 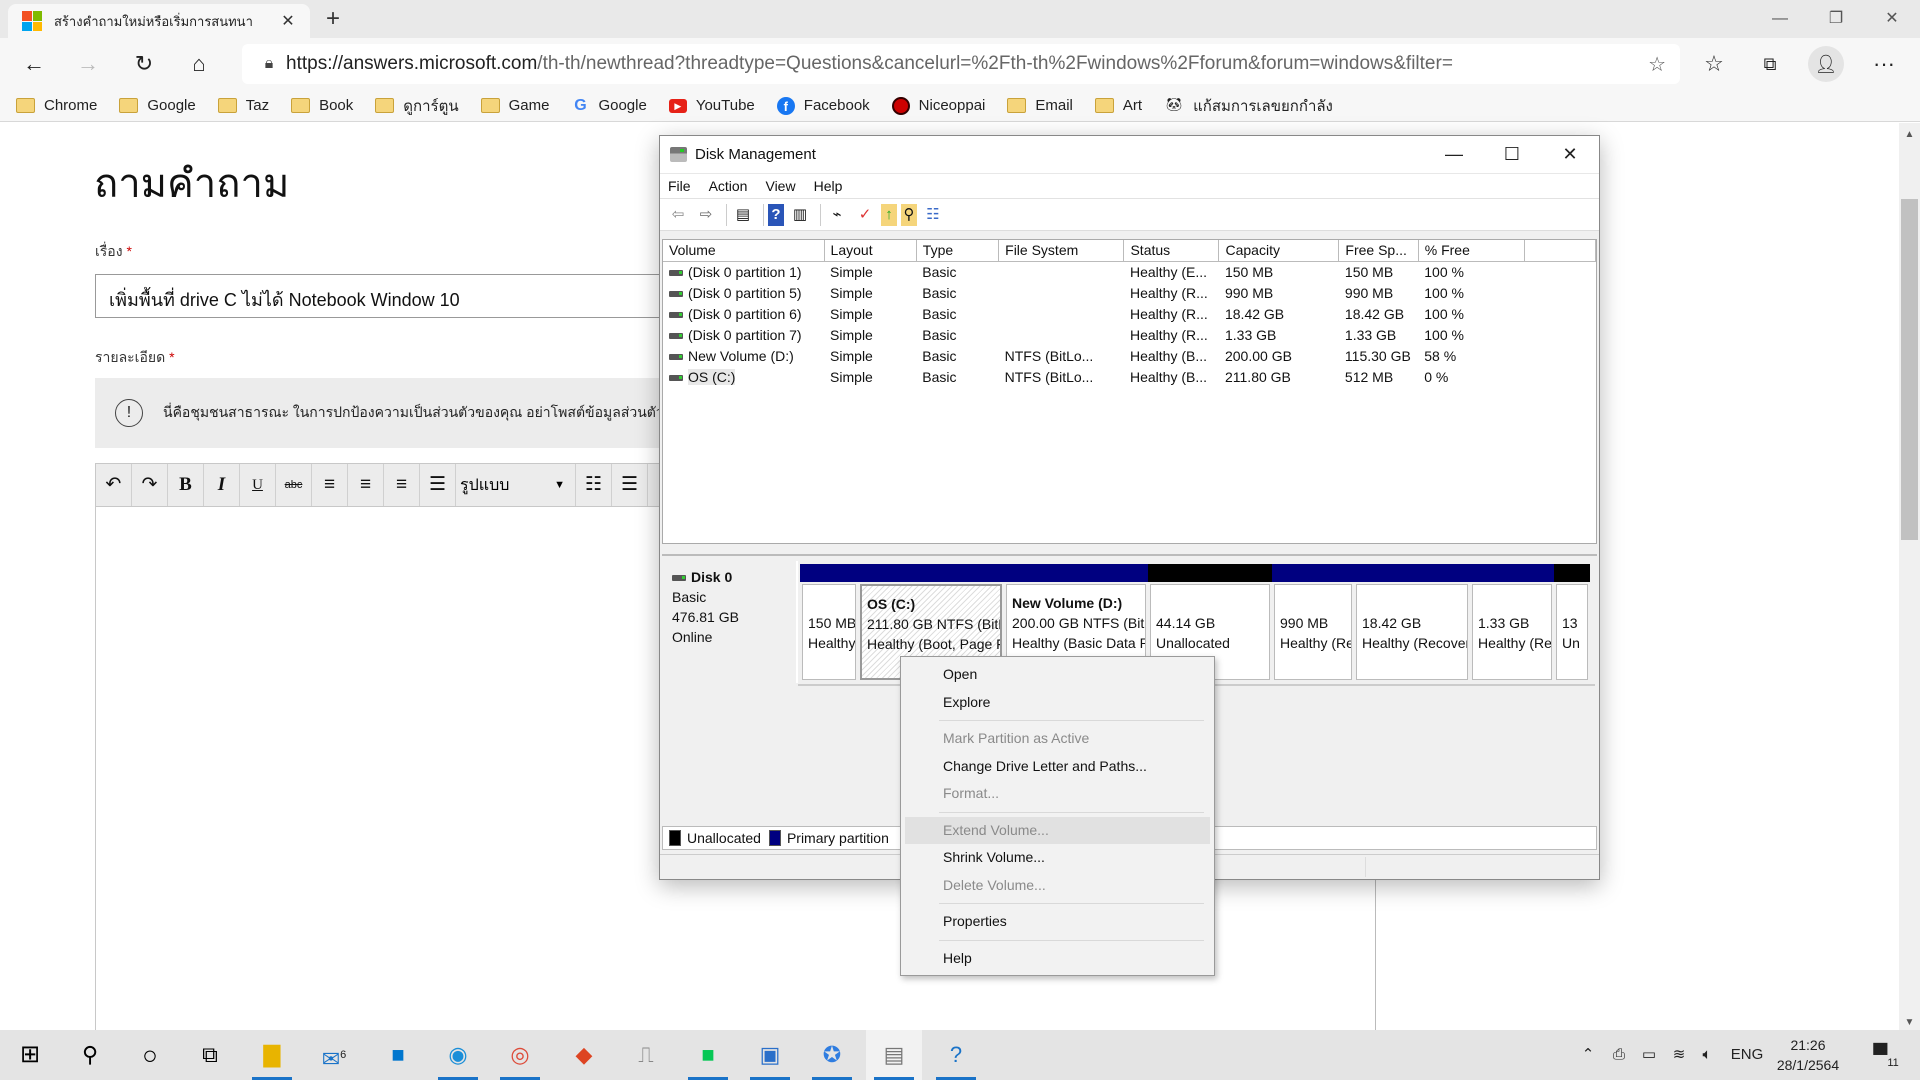 I want to click on restore-button: ❐, so click(x=1836, y=19).